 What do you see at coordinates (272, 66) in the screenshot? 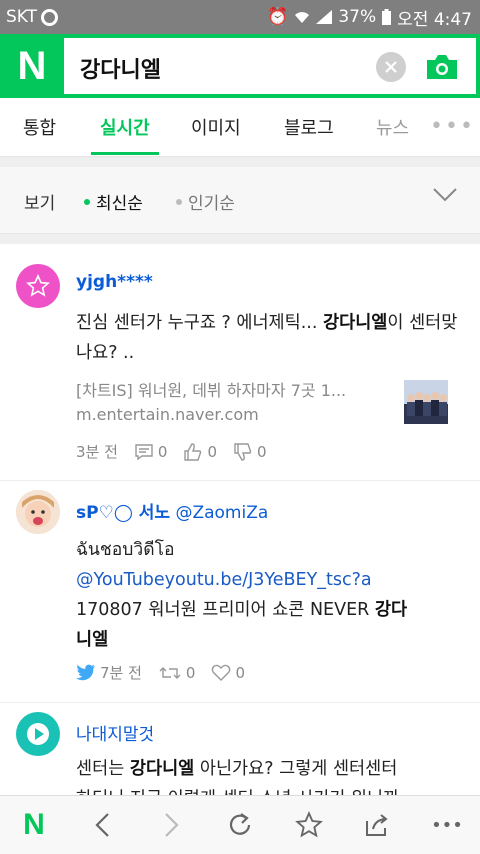
I see `search-box: 강다니엘` at bounding box center [272, 66].